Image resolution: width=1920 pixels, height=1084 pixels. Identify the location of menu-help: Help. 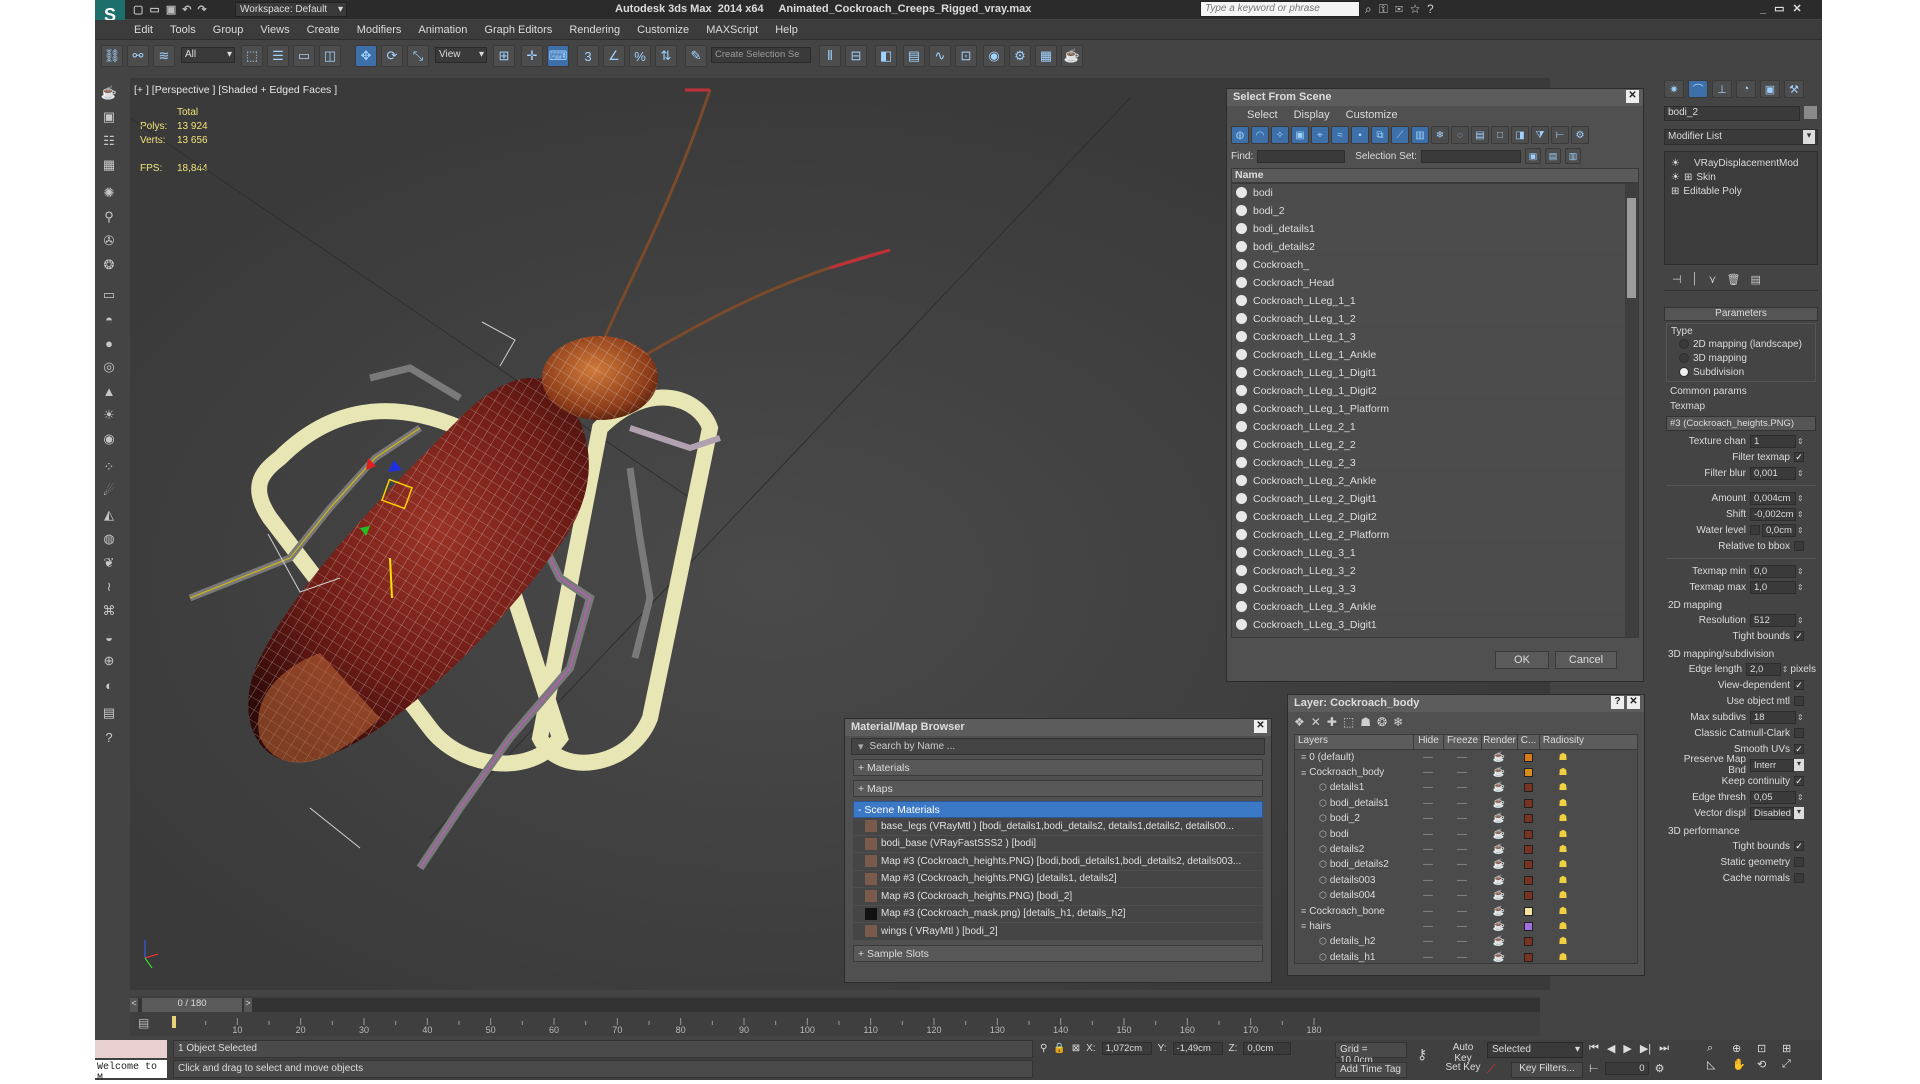
(786, 28).